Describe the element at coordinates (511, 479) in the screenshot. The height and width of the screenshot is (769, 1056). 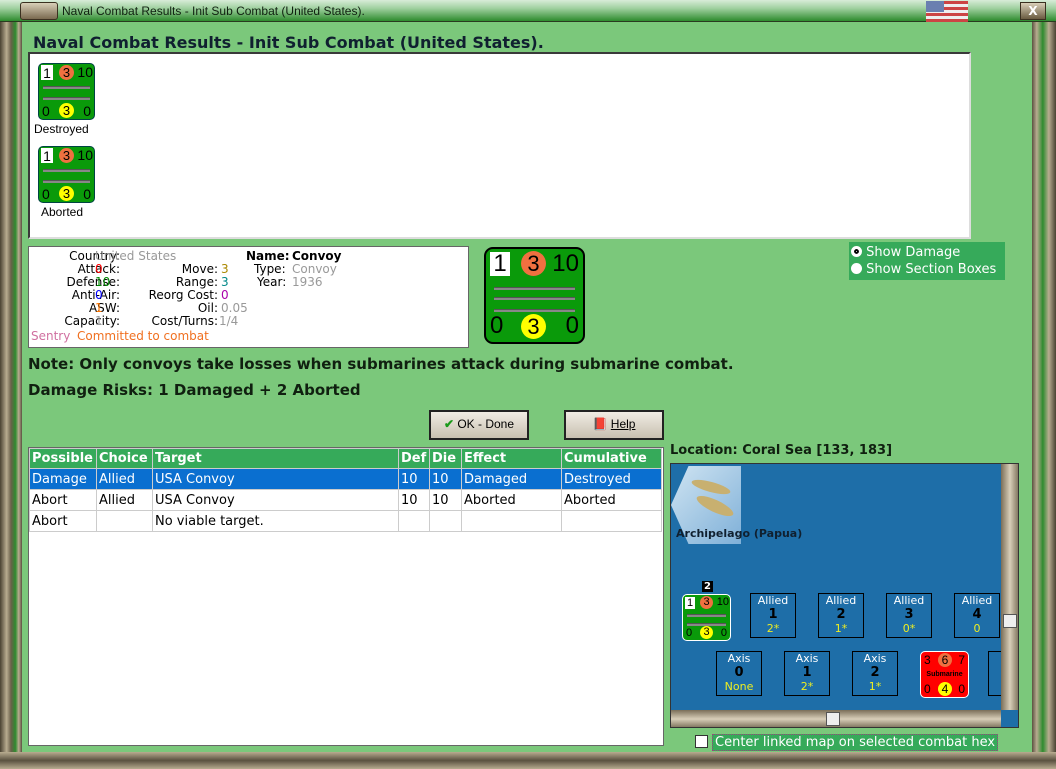
I see `cell: Damaged` at that location.